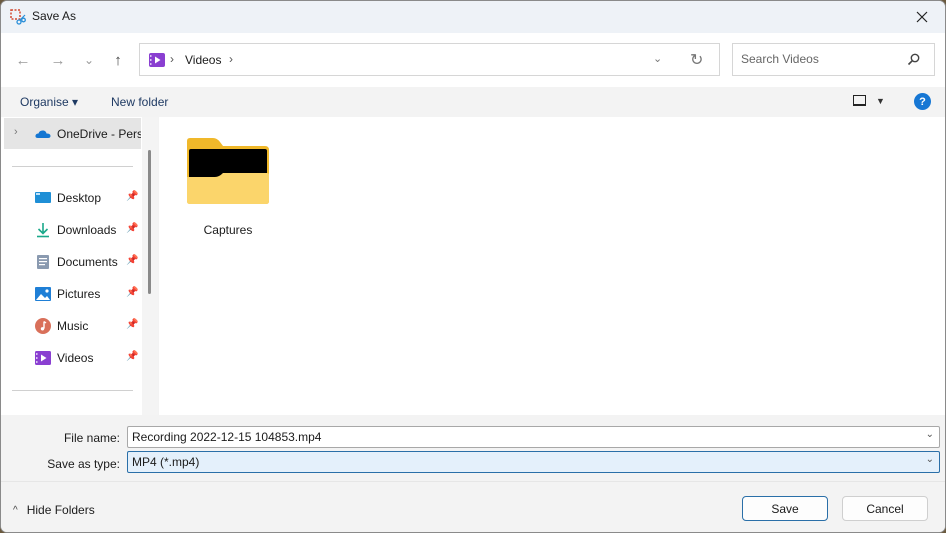 The height and width of the screenshot is (533, 946). I want to click on search-box, so click(833, 59).